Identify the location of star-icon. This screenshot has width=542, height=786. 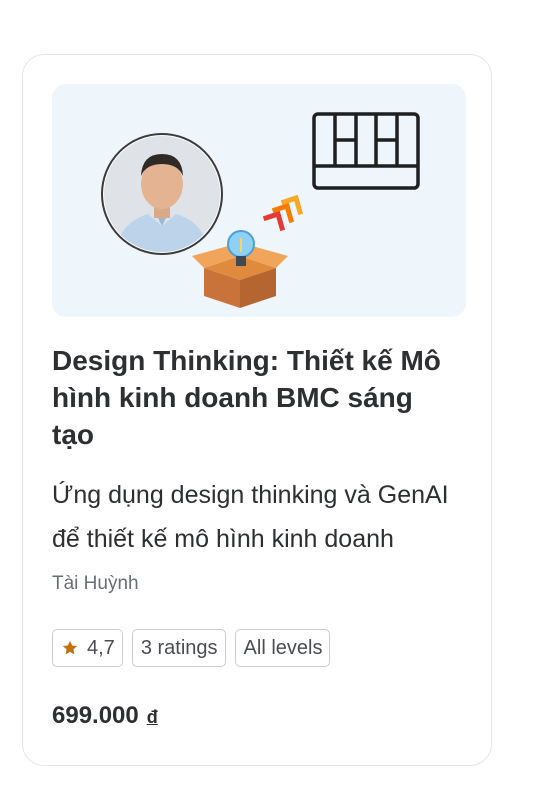
(70, 648).